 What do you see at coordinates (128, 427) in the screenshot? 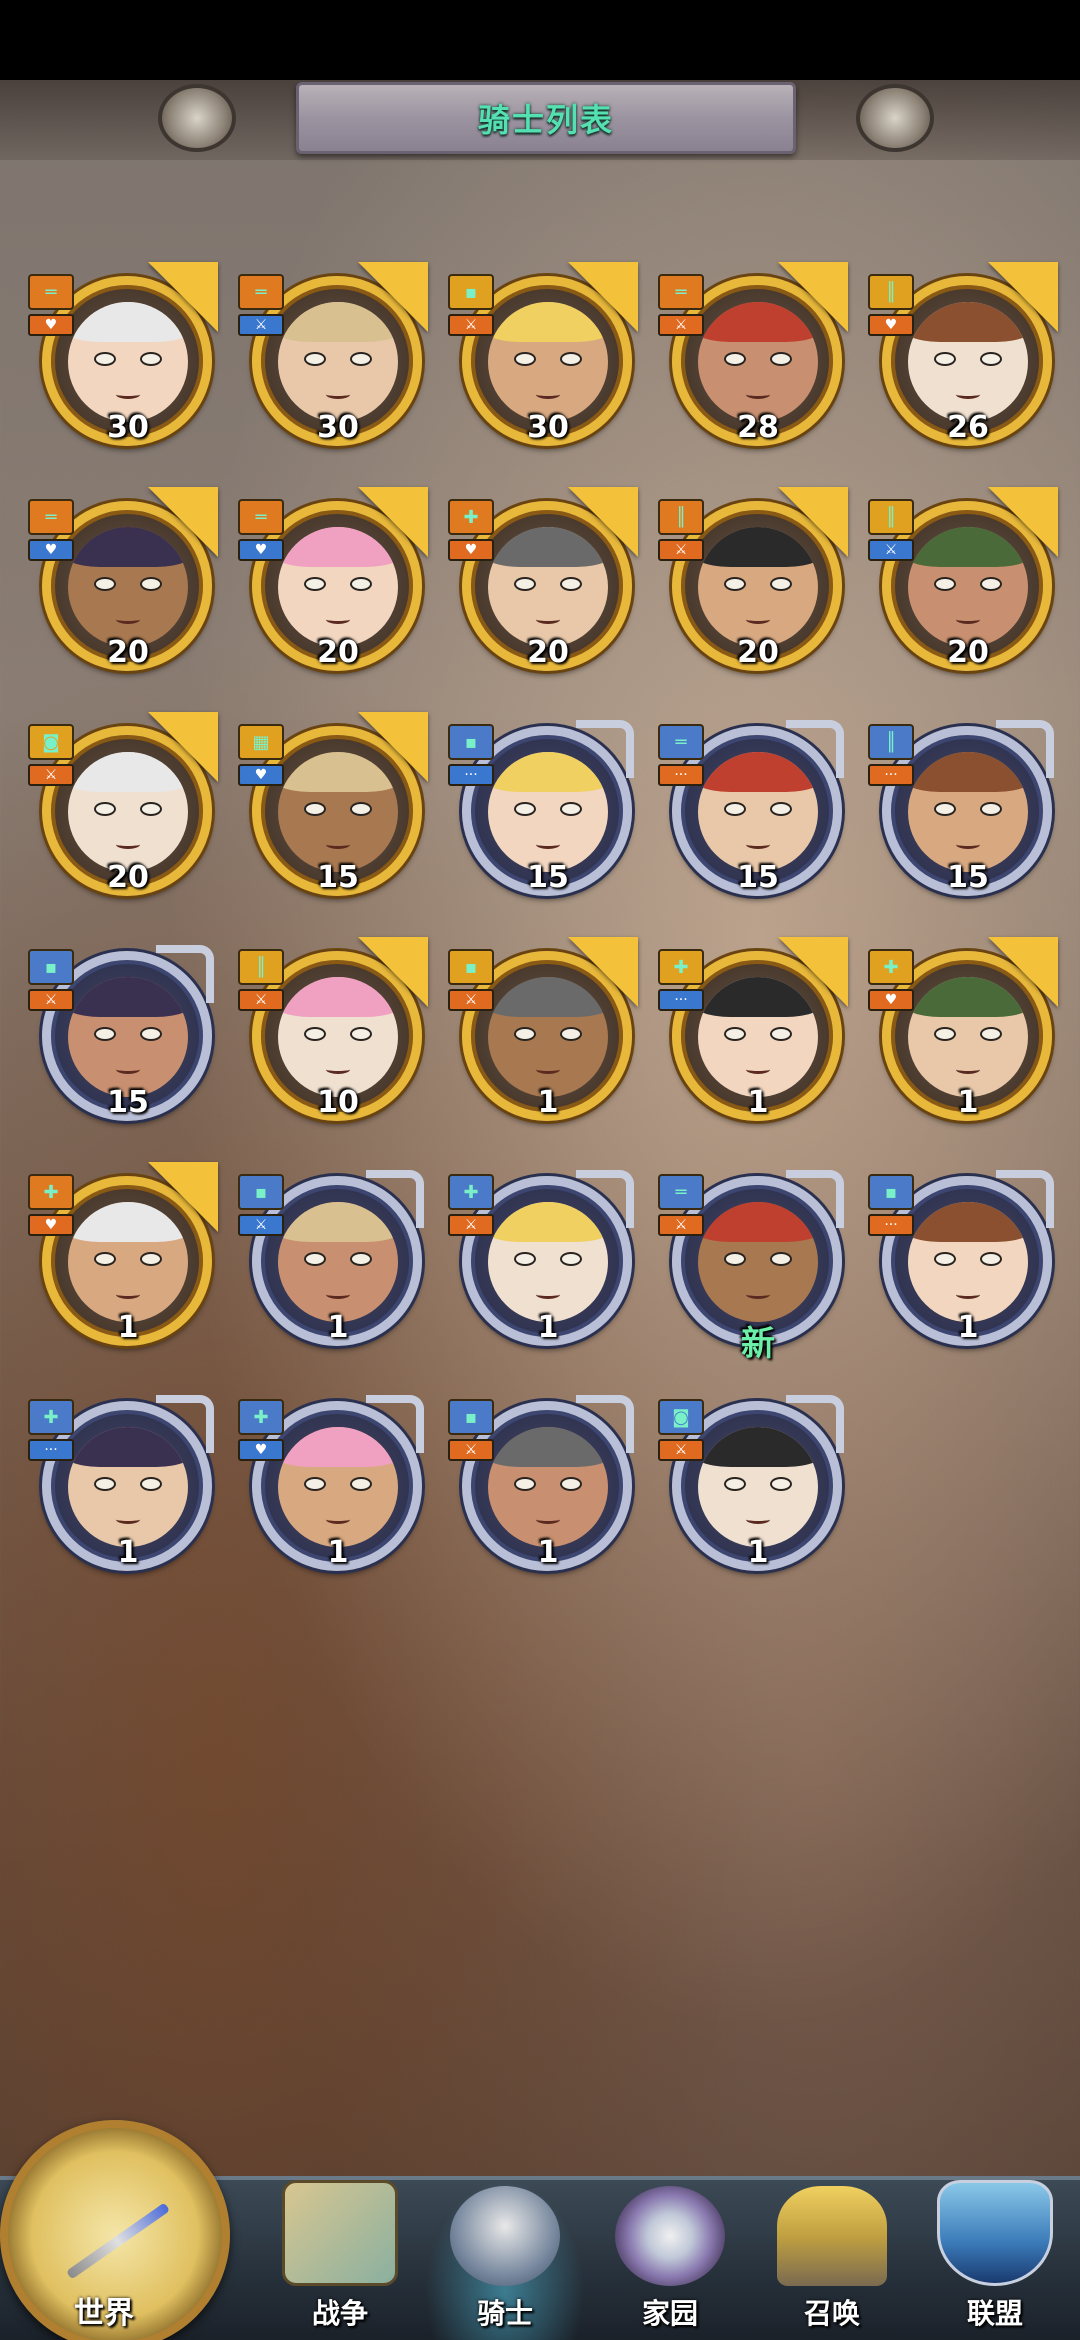
I see `hero-level: 30` at bounding box center [128, 427].